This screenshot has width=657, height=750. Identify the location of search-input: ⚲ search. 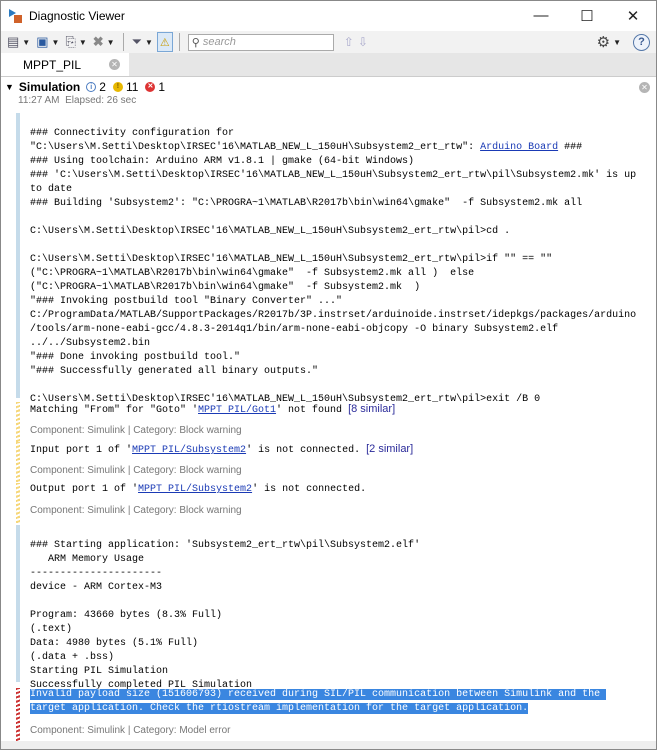
(260, 42).